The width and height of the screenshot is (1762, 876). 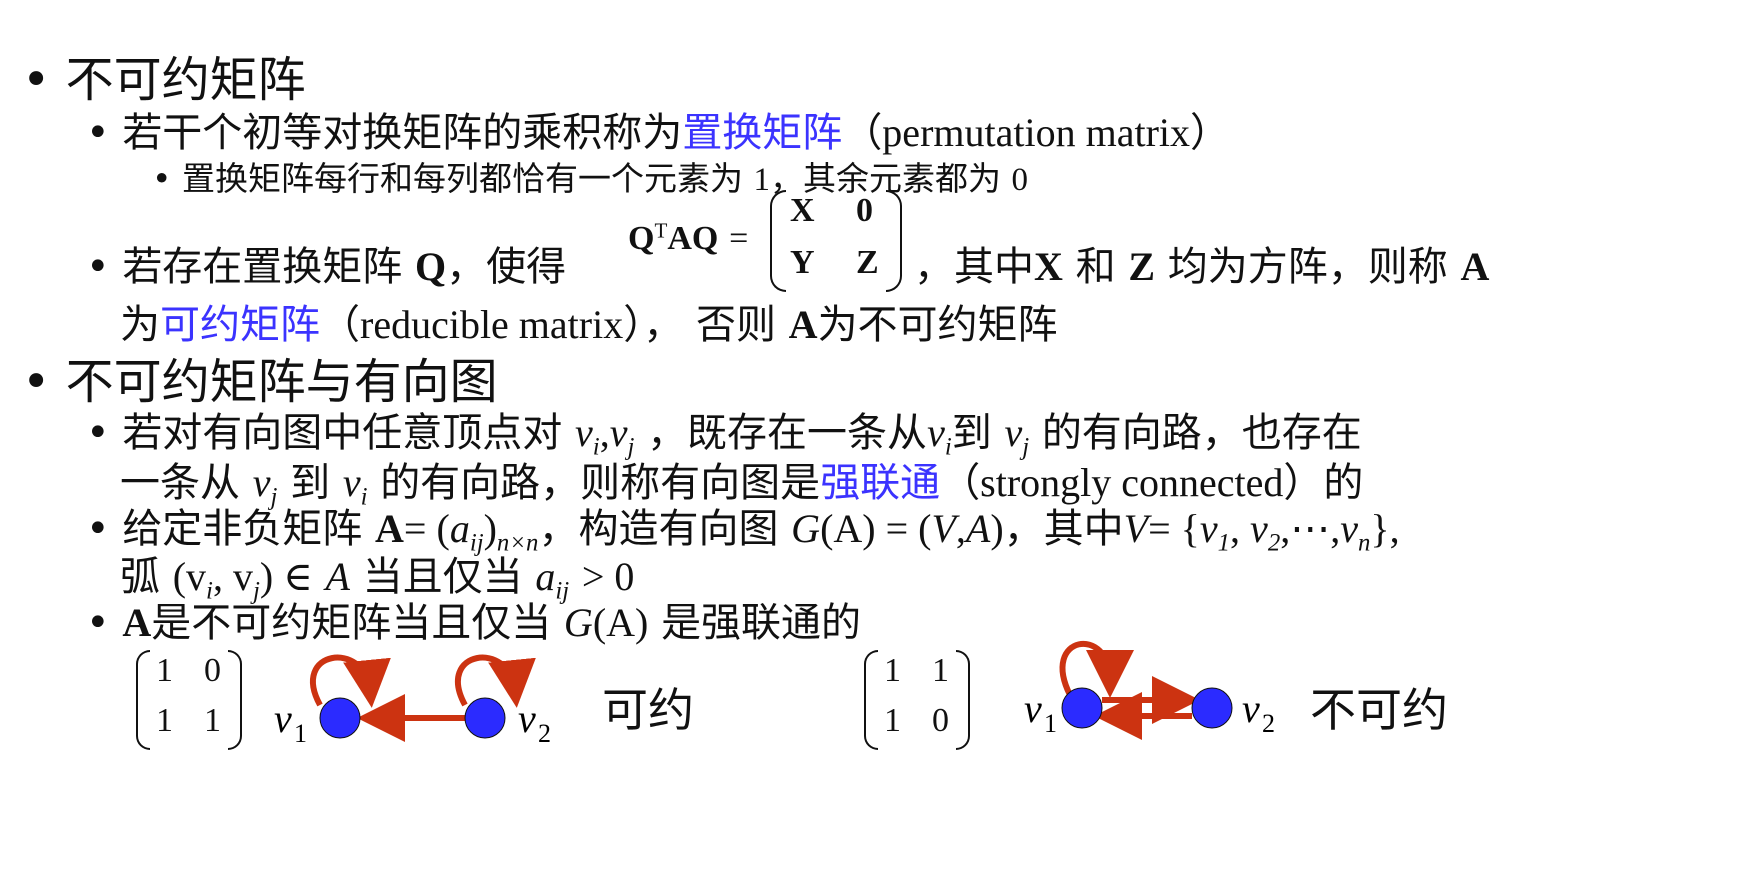 I want to click on matrix-cell-Z: Z, so click(x=867, y=262).